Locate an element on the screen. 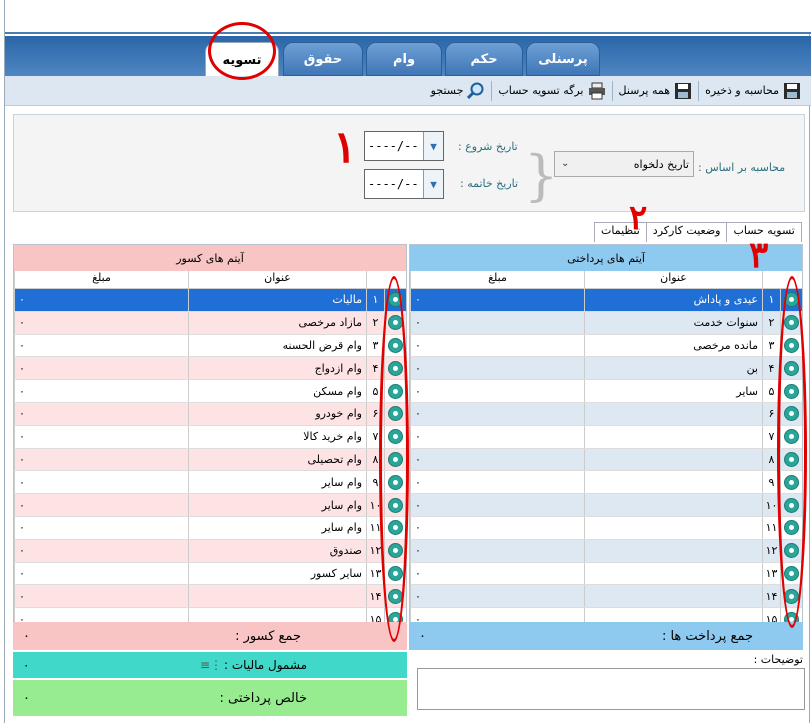 This screenshot has height=723, width=812. deduction-row: ۱۳ سایر کسور ۰ is located at coordinates (210, 574).